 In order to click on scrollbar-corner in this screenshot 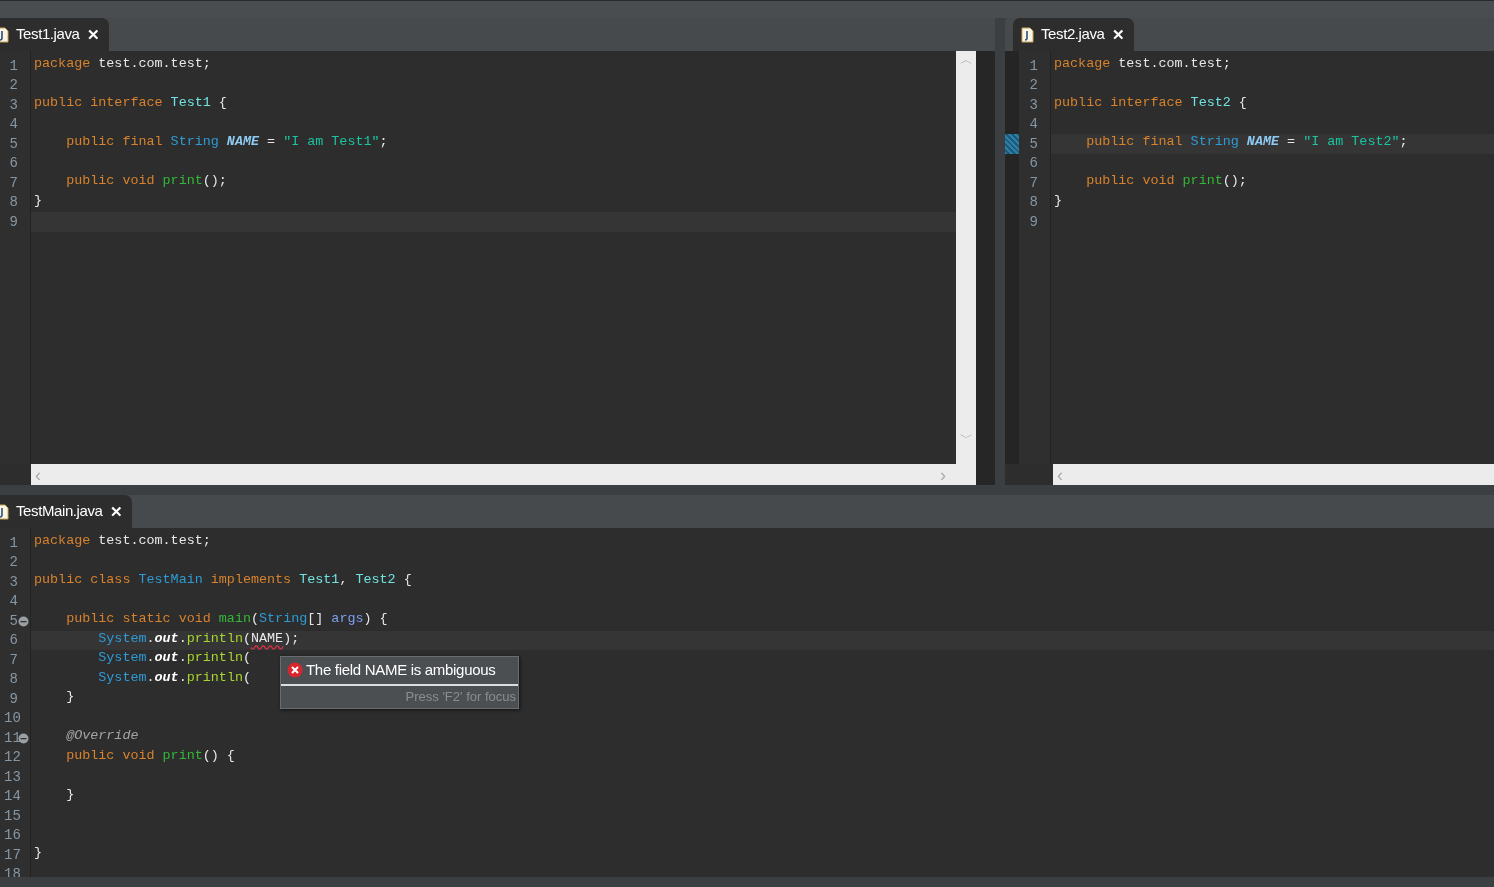, I will do `click(985, 474)`.